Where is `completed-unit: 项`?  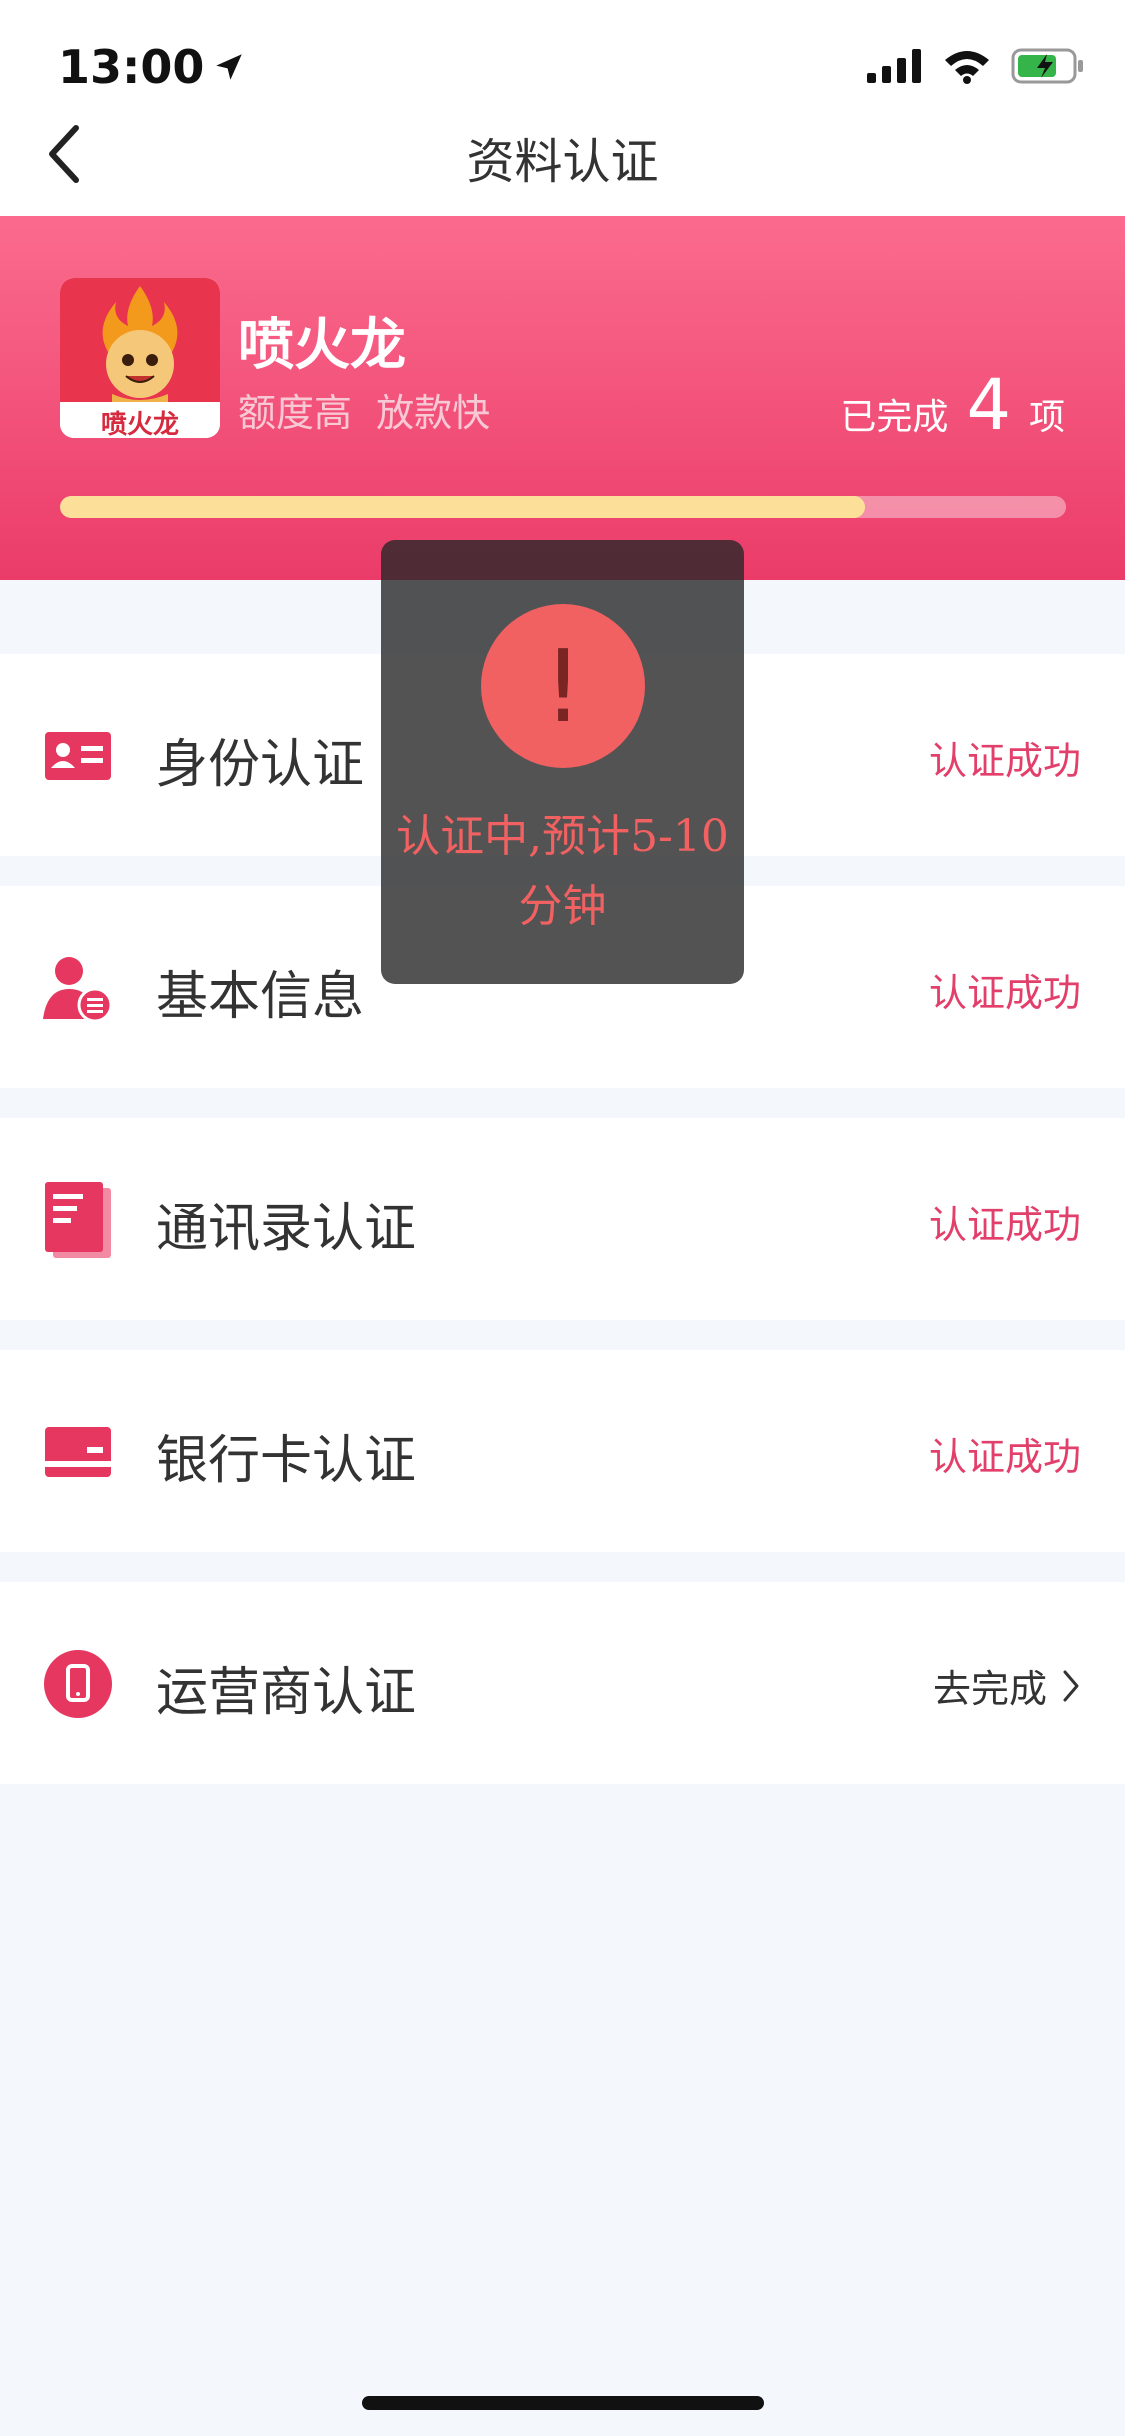 completed-unit: 项 is located at coordinates (1046, 417).